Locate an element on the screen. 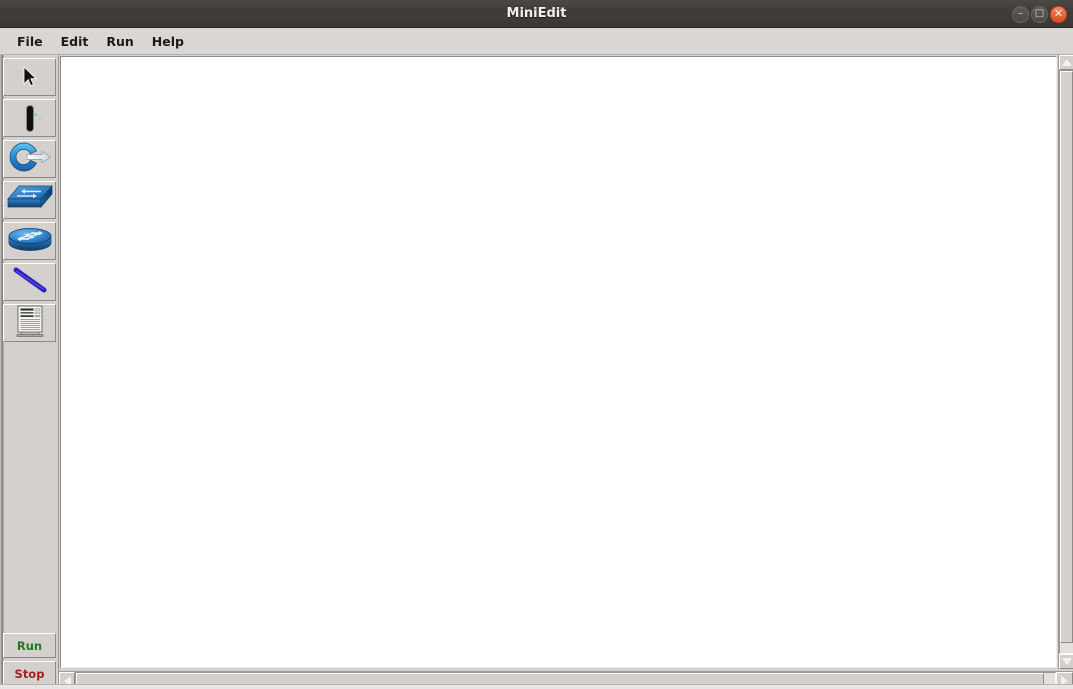 Image resolution: width=1073 pixels, height=689 pixels. scroll-down-button is located at coordinates (1066, 661).